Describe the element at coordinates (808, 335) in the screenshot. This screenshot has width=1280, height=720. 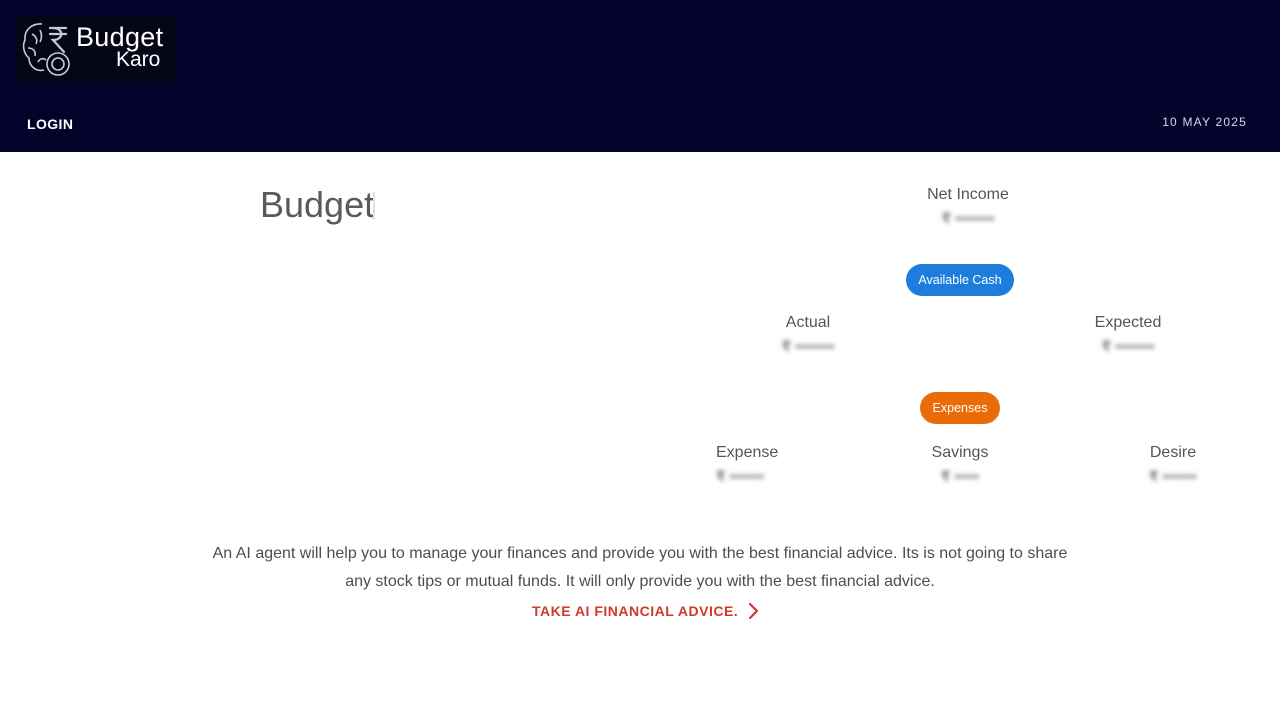
I see `actual-stat: Actual ₹ ••••••••` at that location.